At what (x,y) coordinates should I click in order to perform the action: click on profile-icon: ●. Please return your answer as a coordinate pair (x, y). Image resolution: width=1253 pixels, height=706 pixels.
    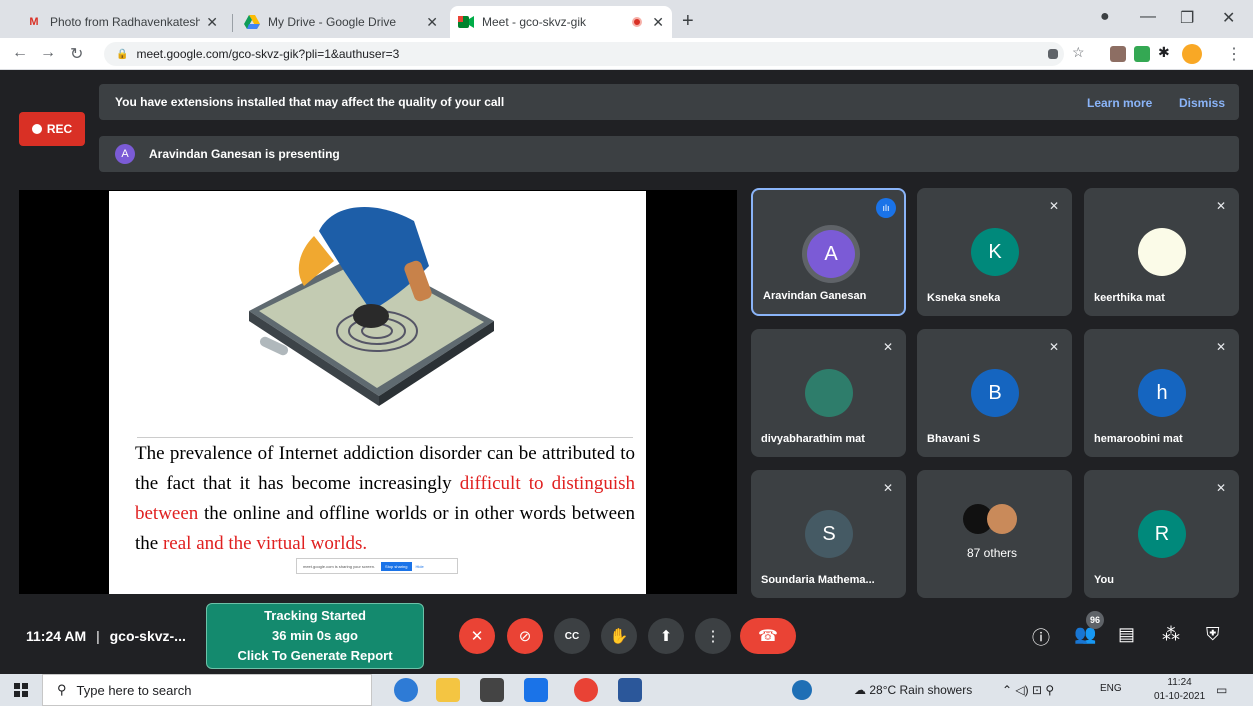
    Looking at the image, I should click on (1105, 17).